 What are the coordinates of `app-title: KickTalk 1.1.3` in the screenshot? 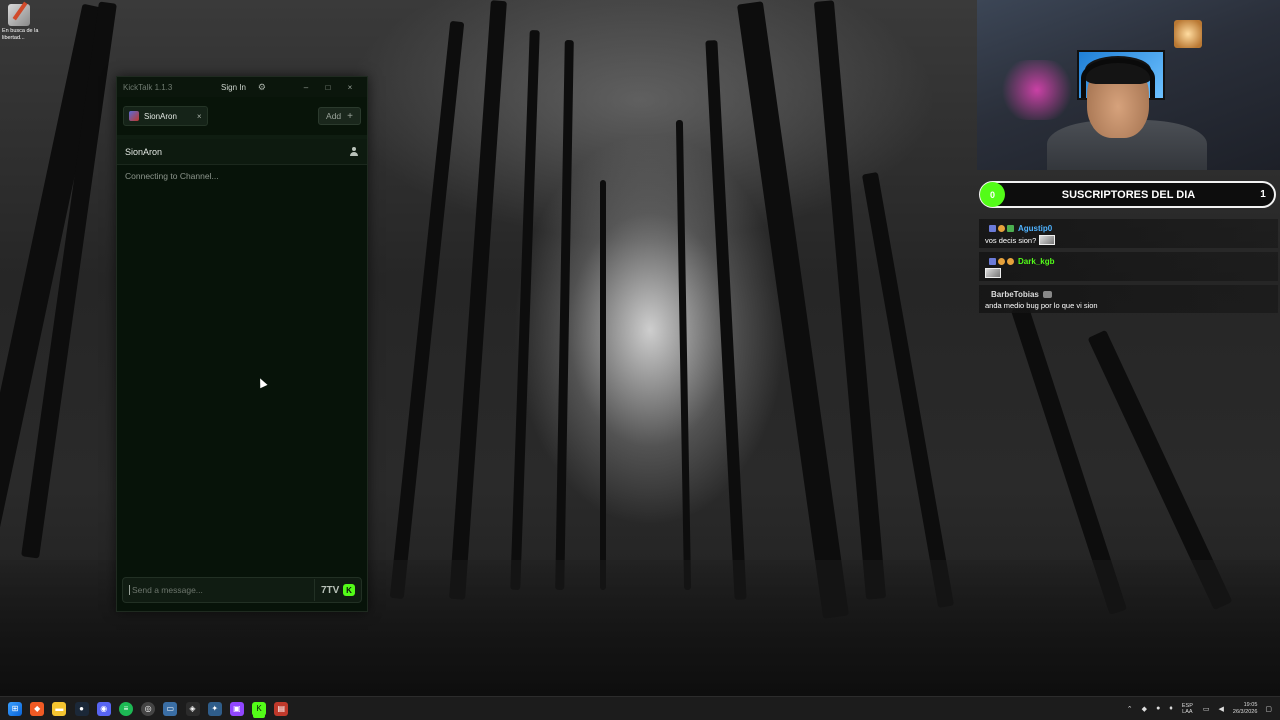 It's located at (148, 87).